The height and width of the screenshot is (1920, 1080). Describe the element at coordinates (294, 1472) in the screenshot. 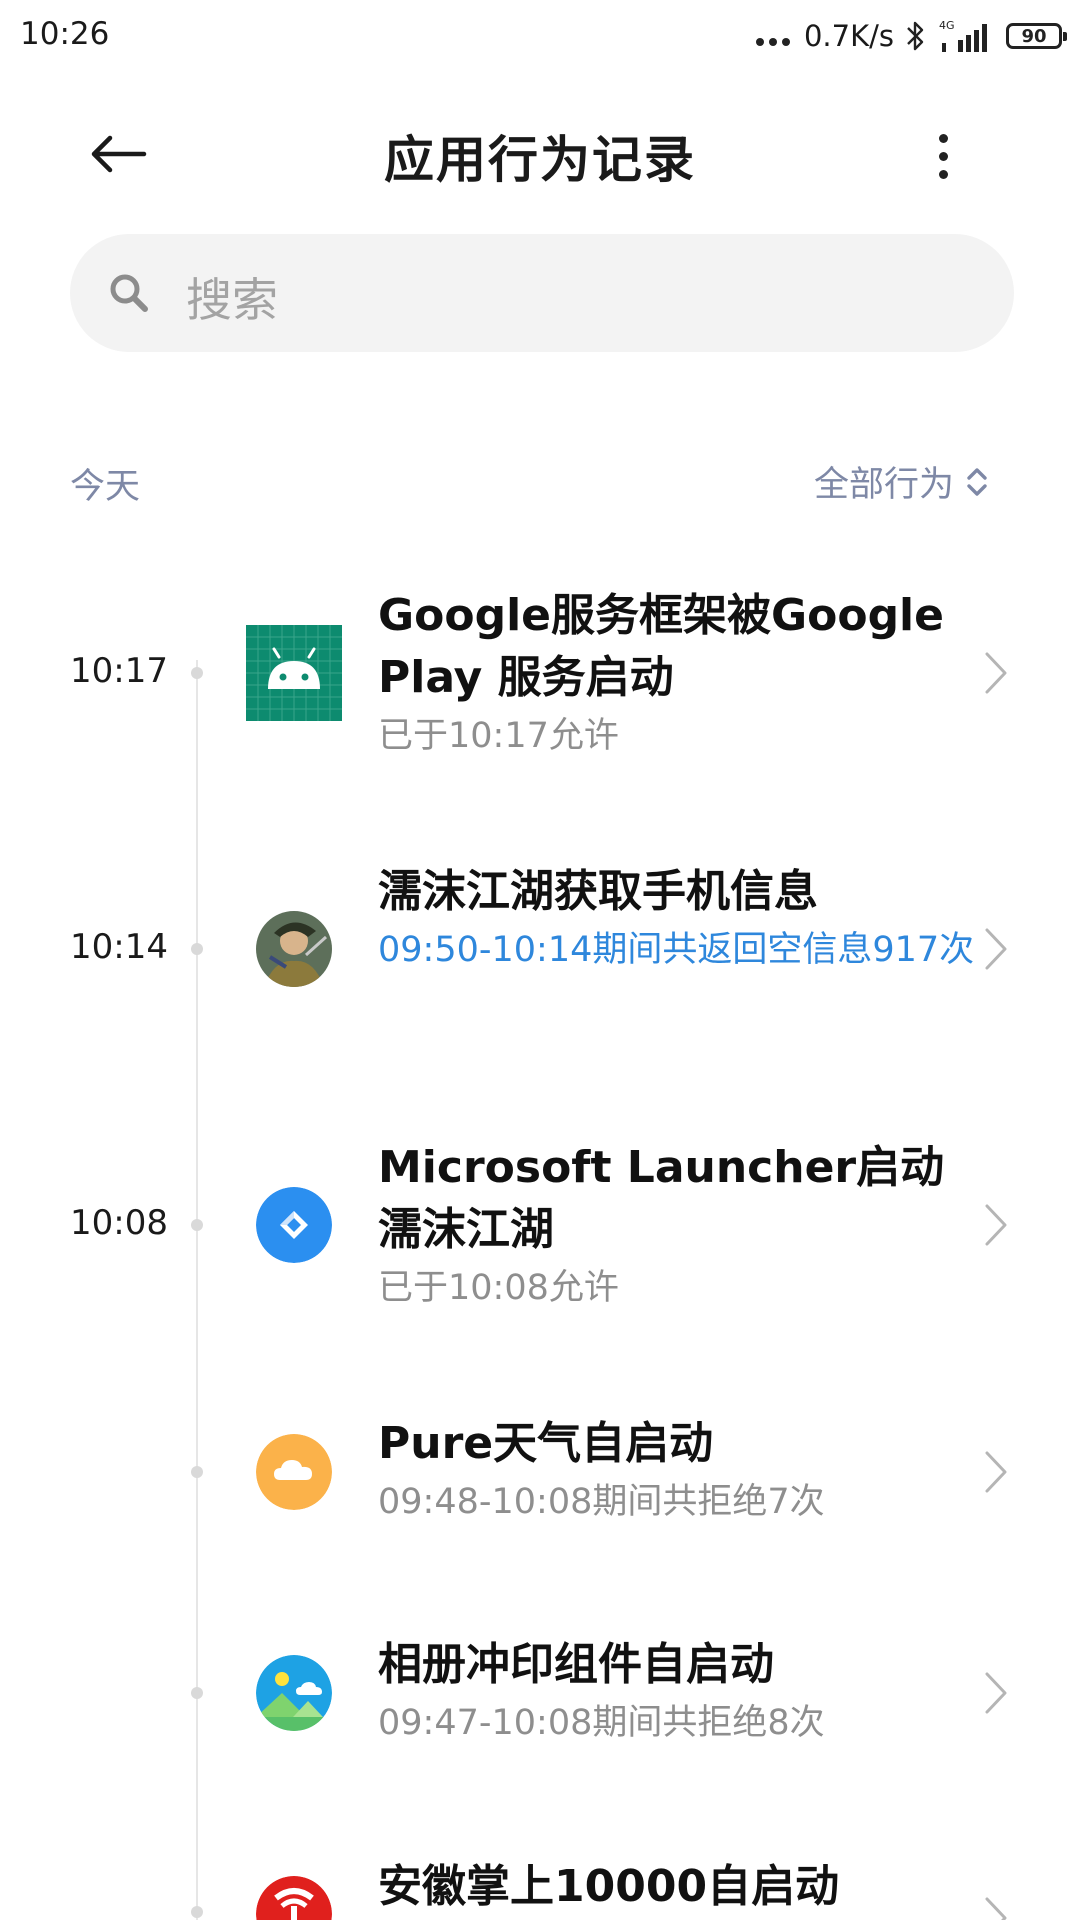

I see `weather-cloud-icon` at that location.